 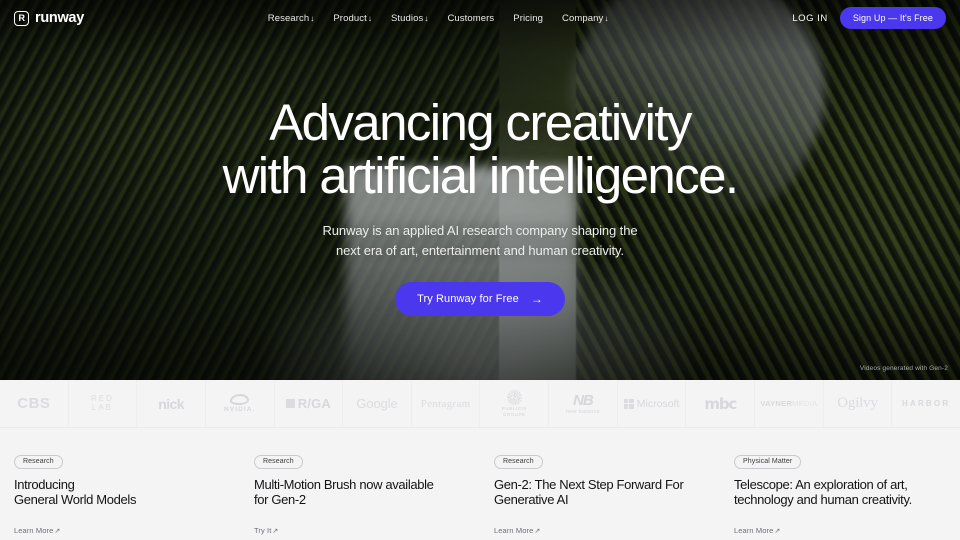 I want to click on nav-item-customers: Customers, so click(x=470, y=18).